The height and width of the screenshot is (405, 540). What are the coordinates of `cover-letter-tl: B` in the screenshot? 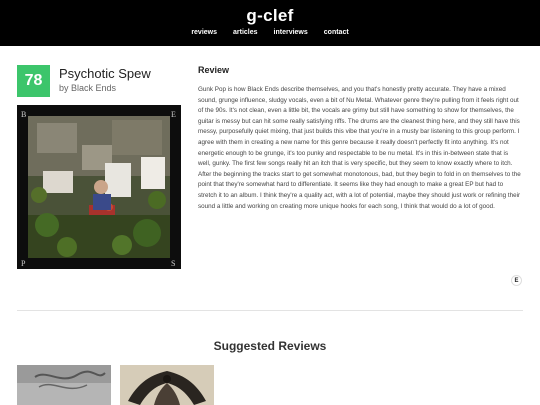 It's located at (23, 114).